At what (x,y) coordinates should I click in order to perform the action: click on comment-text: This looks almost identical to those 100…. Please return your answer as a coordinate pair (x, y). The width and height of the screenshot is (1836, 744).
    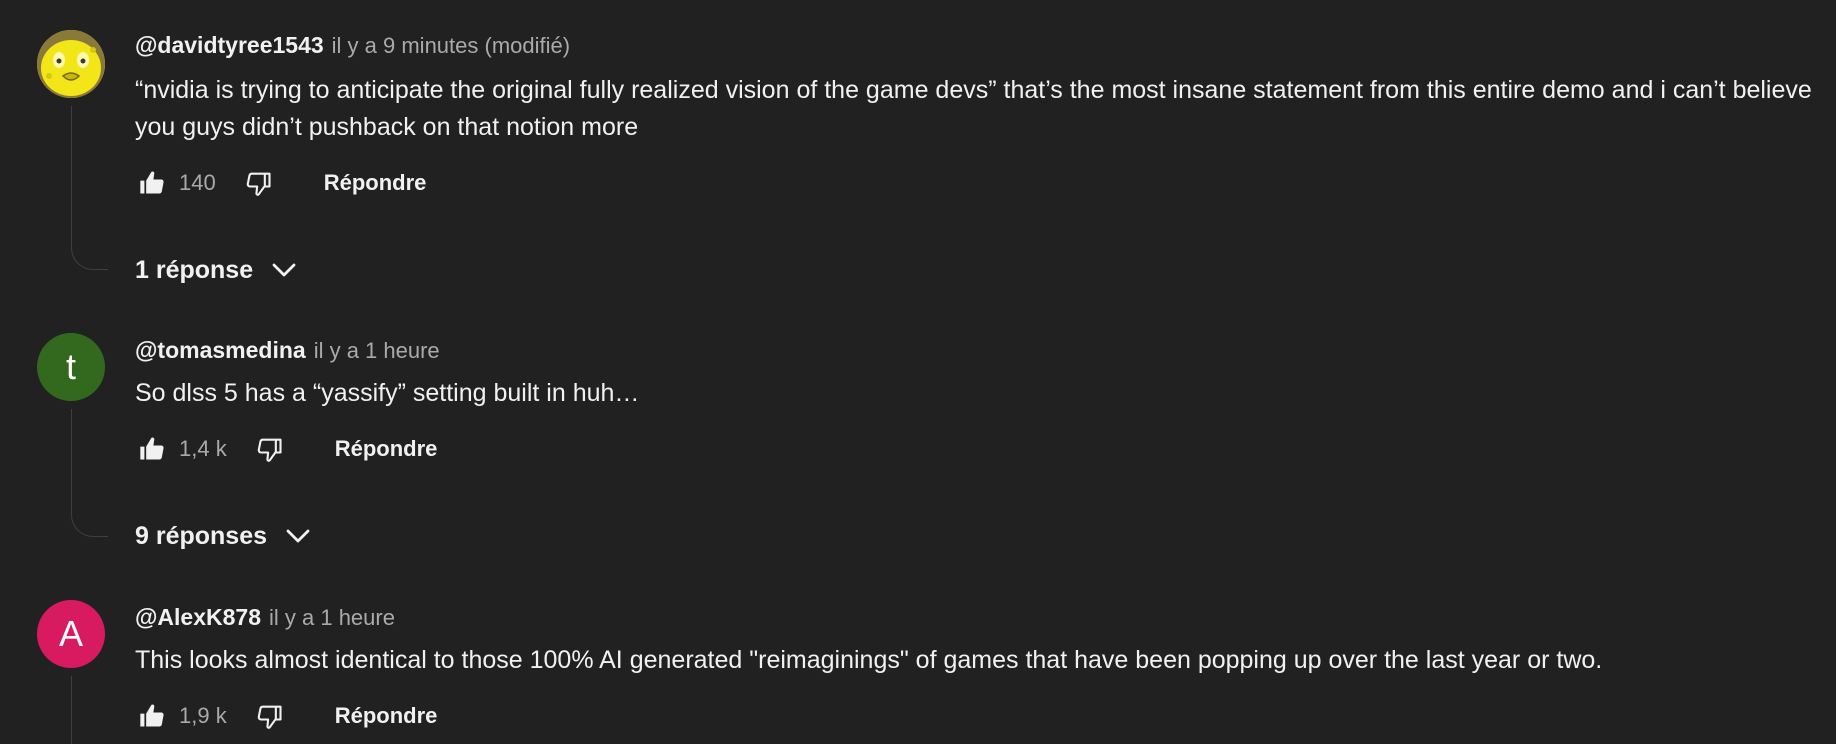
    Looking at the image, I should click on (869, 660).